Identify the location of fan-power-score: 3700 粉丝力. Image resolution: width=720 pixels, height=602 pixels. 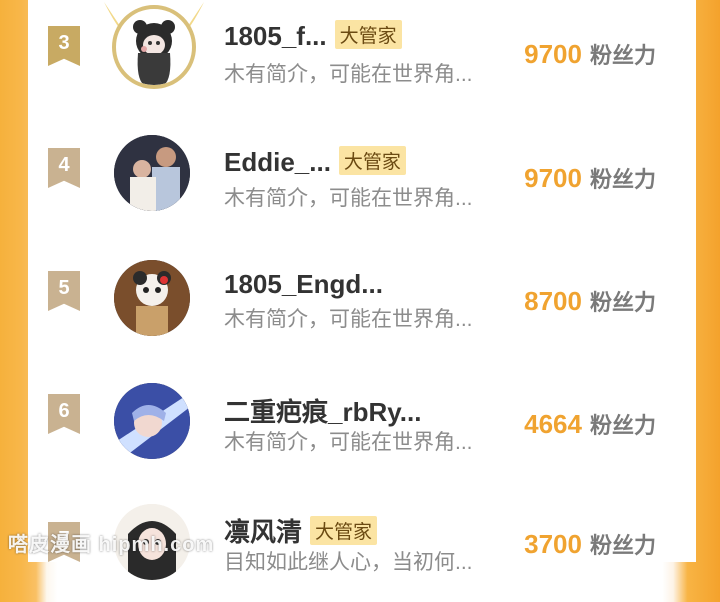
(590, 544).